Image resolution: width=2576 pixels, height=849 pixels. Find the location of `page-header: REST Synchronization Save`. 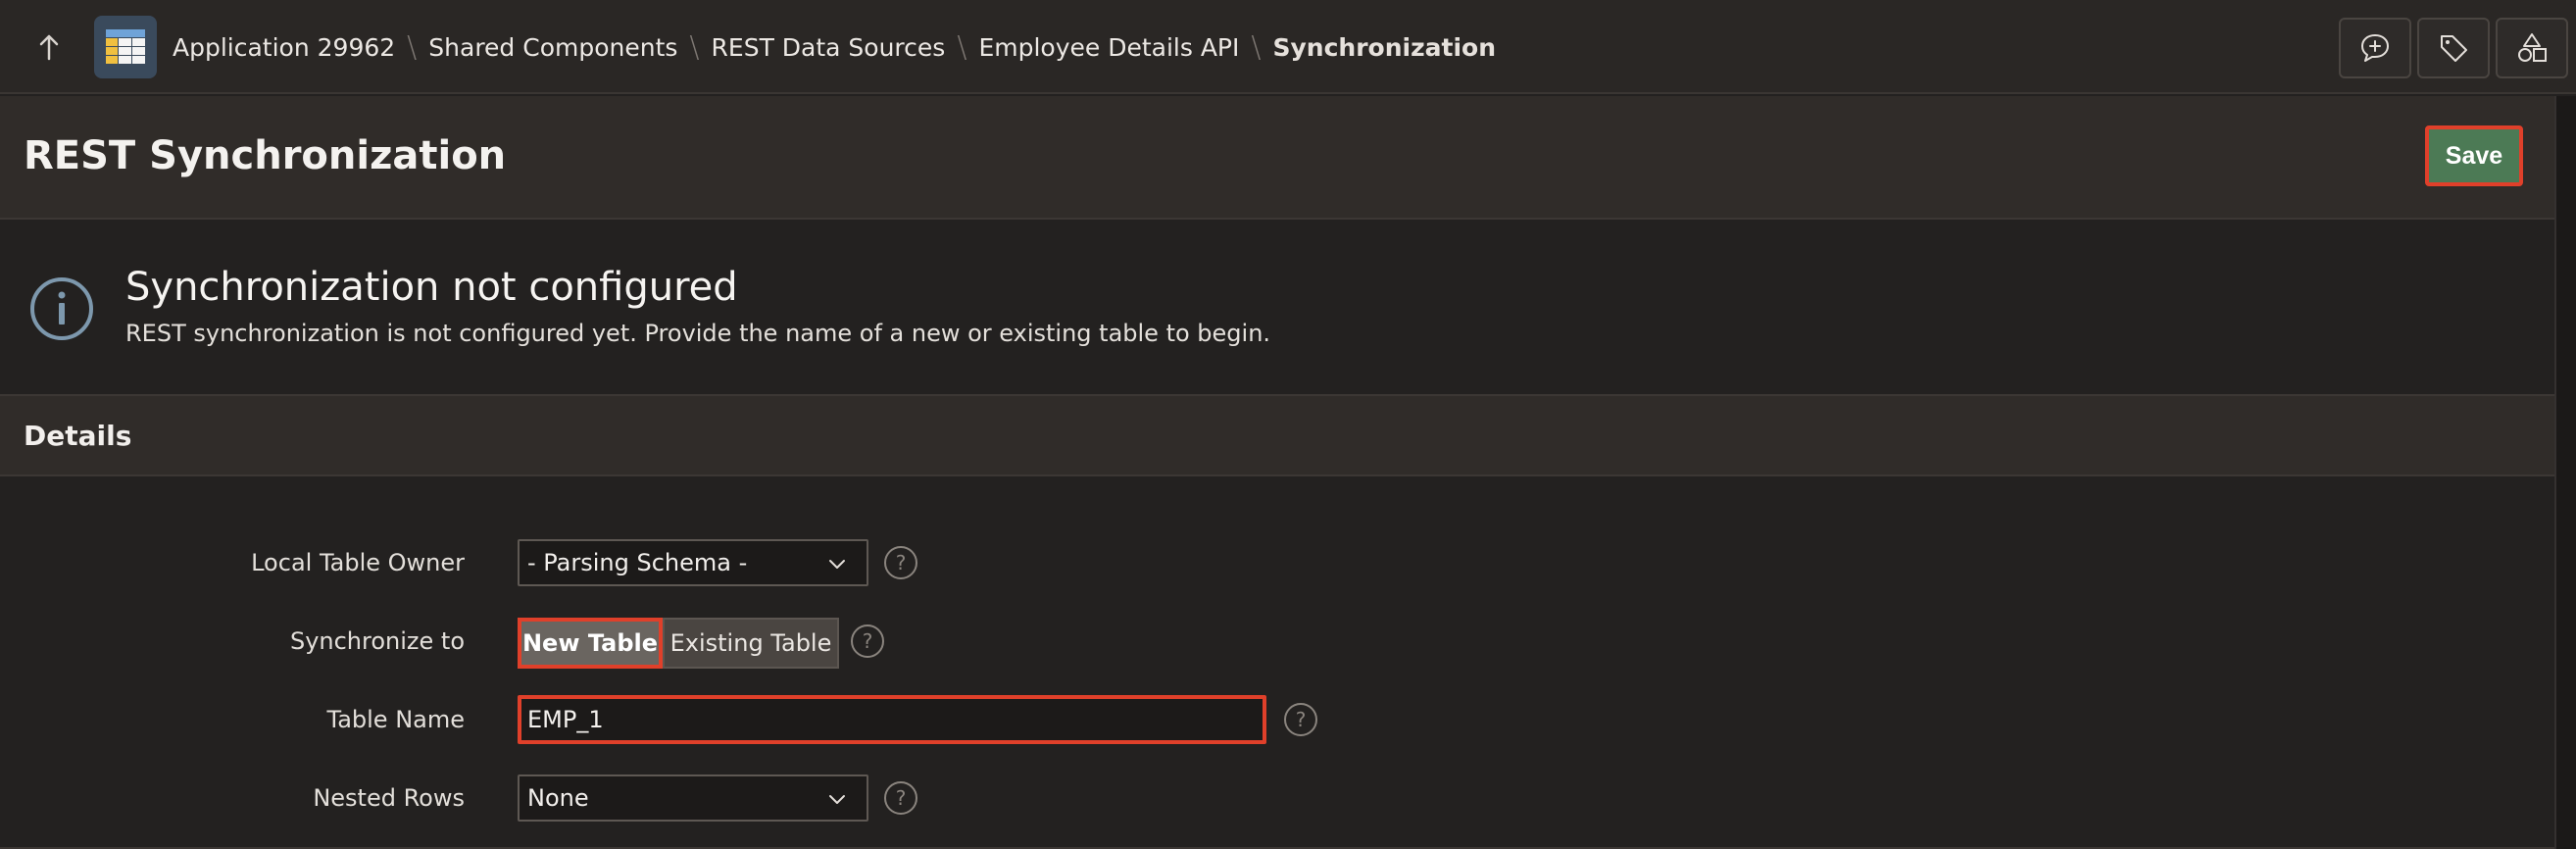

page-header: REST Synchronization Save is located at coordinates (1277, 158).